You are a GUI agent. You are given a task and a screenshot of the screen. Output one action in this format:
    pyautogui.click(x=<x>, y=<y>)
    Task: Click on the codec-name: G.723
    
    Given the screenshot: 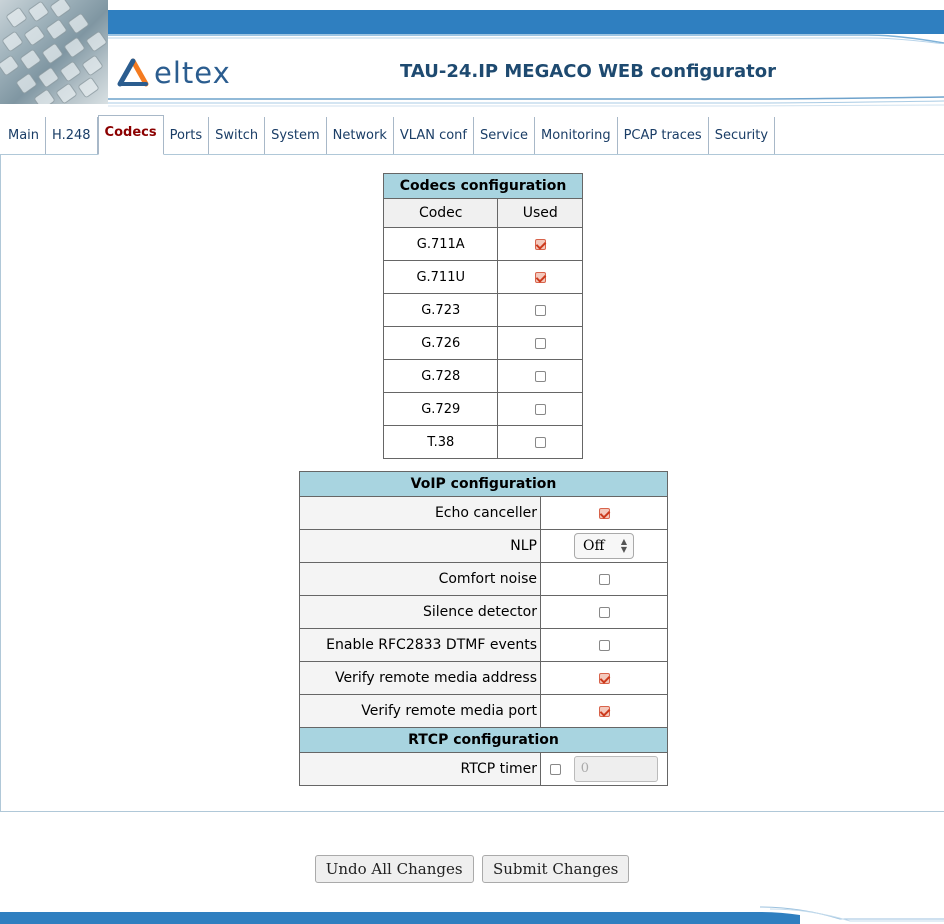 What is the action you would take?
    pyautogui.click(x=440, y=310)
    